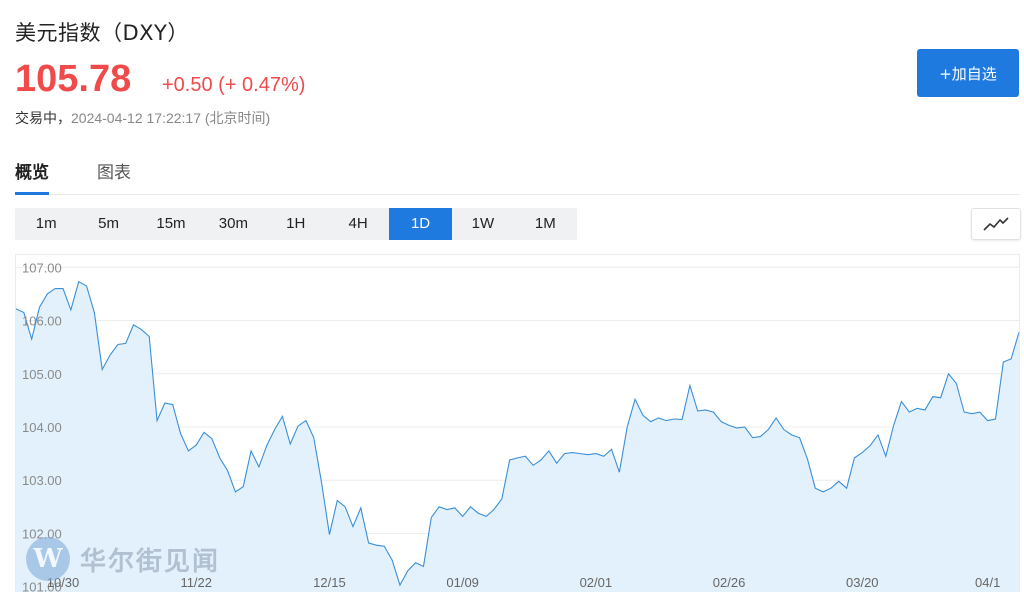 Image resolution: width=1024 pixels, height=592 pixels. Describe the element at coordinates (42, 321) in the screenshot. I see `y-tick-label: 106.00` at that location.